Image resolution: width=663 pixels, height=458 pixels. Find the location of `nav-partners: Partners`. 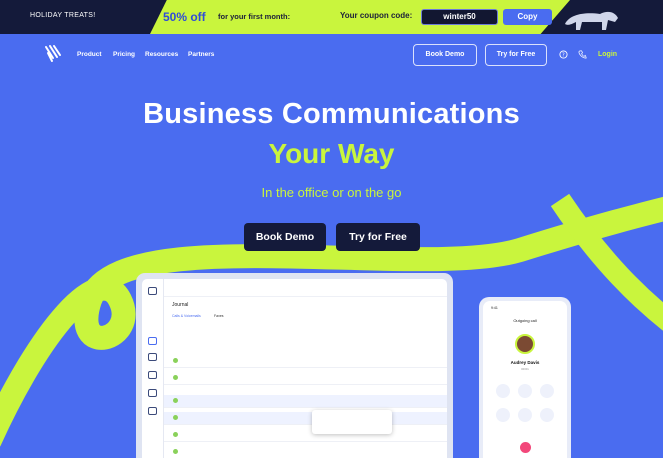

nav-partners: Partners is located at coordinates (201, 54).